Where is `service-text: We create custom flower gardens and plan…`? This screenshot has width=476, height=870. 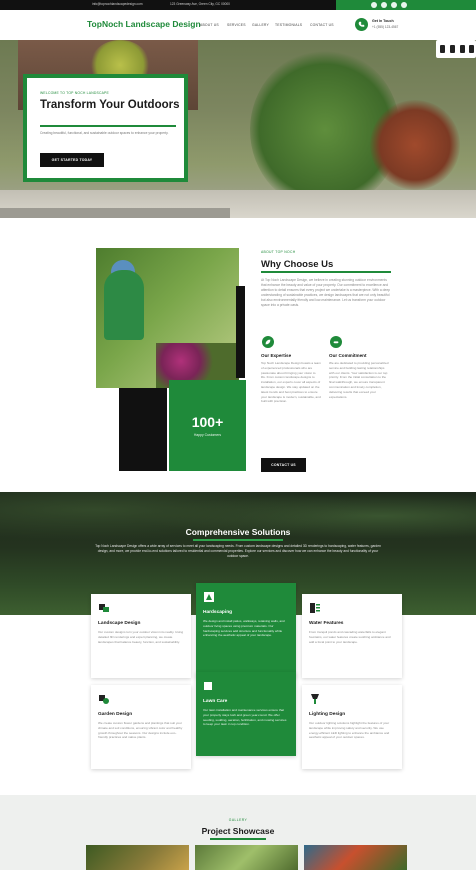
service-text: We create custom flower gardens and plan… is located at coordinates (140, 730).